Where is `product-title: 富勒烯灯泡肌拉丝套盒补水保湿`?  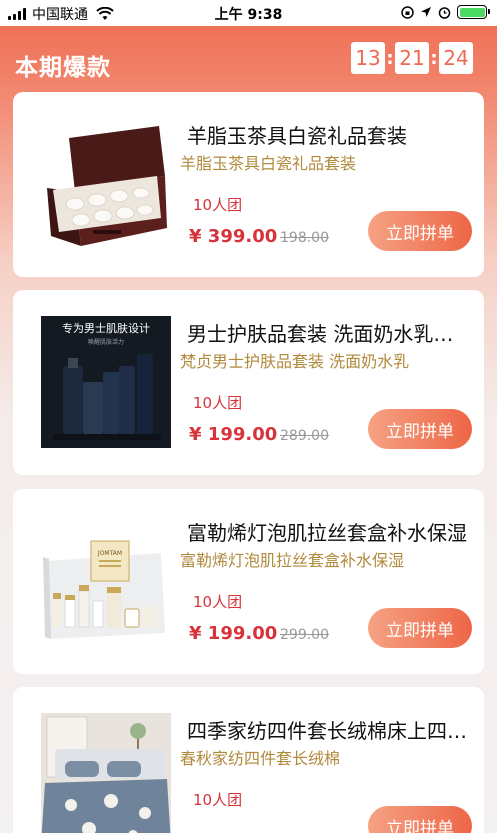 product-title: 富勒烯灯泡肌拉丝套盒补水保湿 is located at coordinates (327, 533).